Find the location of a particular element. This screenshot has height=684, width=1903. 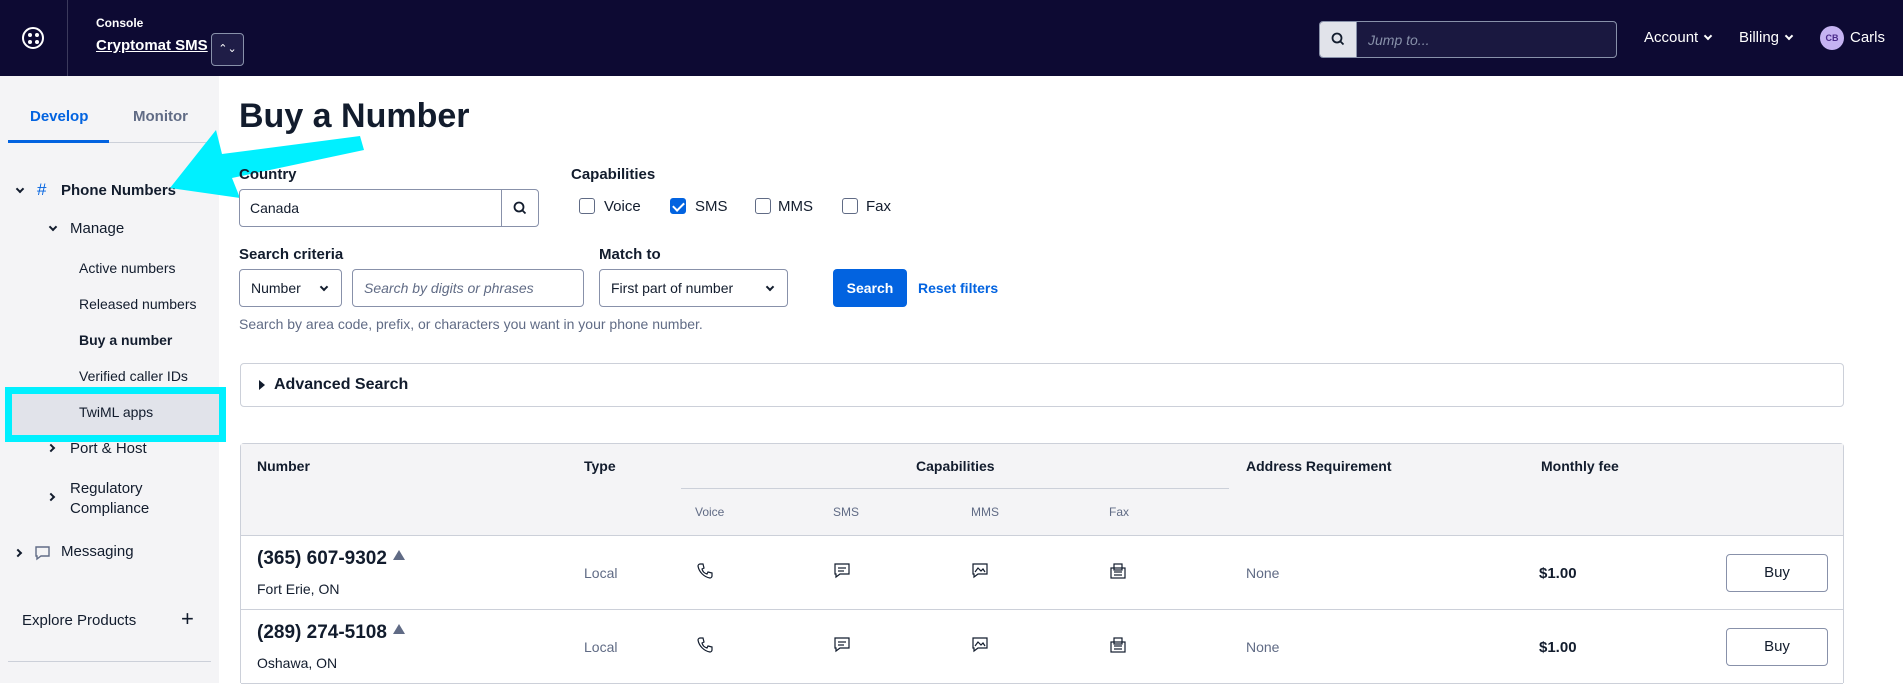

user-menu-label: Carls is located at coordinates (1867, 37).